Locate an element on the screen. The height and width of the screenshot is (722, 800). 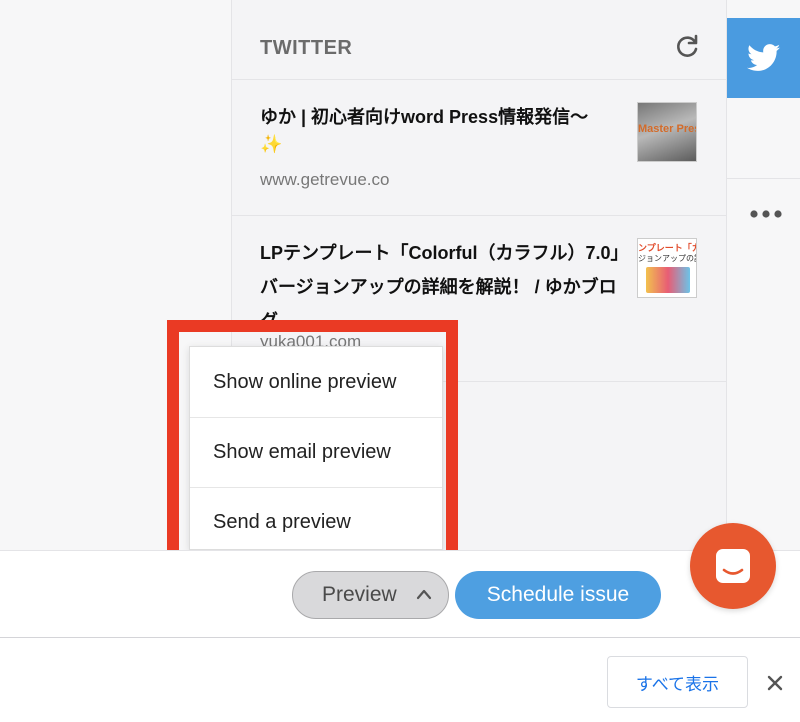
item-title: ゆか | 初心者向けword Press情報発信〜 is located at coordinates (445, 117).